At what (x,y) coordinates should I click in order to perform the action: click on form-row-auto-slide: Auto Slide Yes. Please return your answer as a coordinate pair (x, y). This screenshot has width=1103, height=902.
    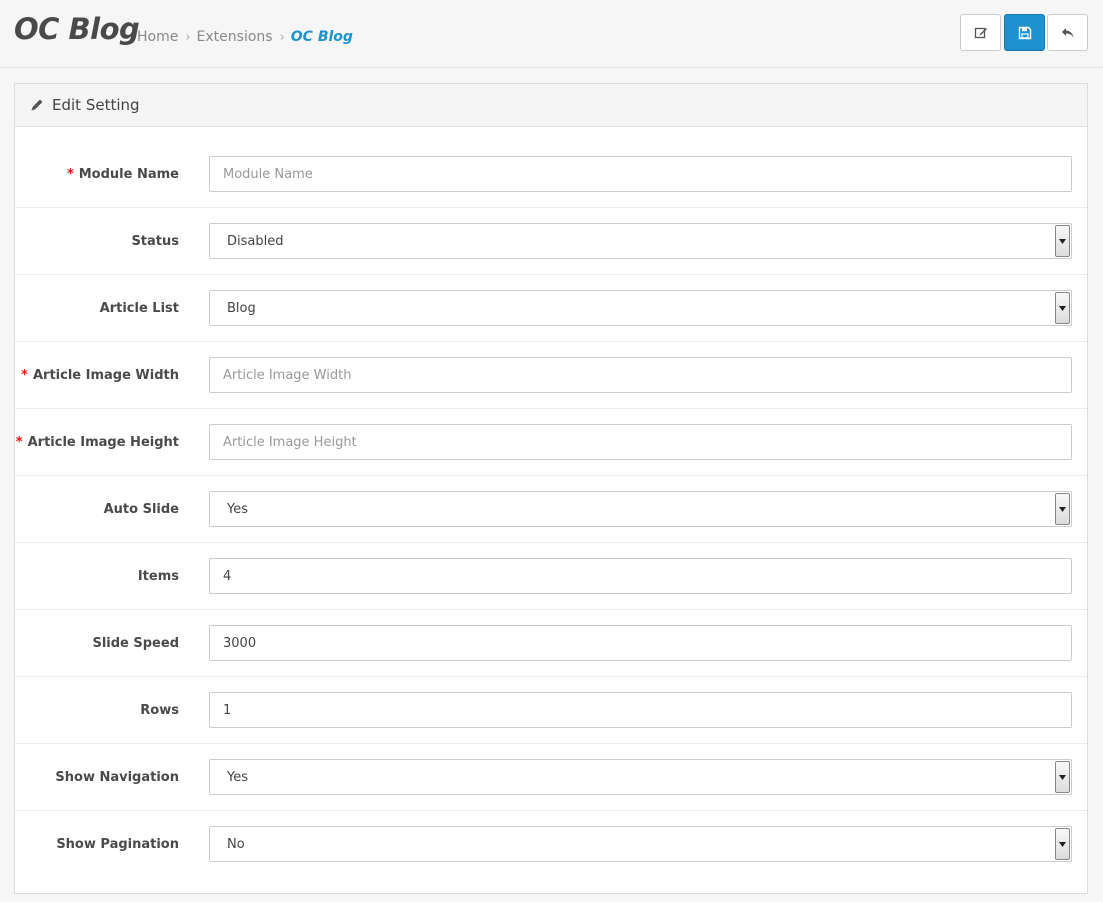
    Looking at the image, I should click on (551, 509).